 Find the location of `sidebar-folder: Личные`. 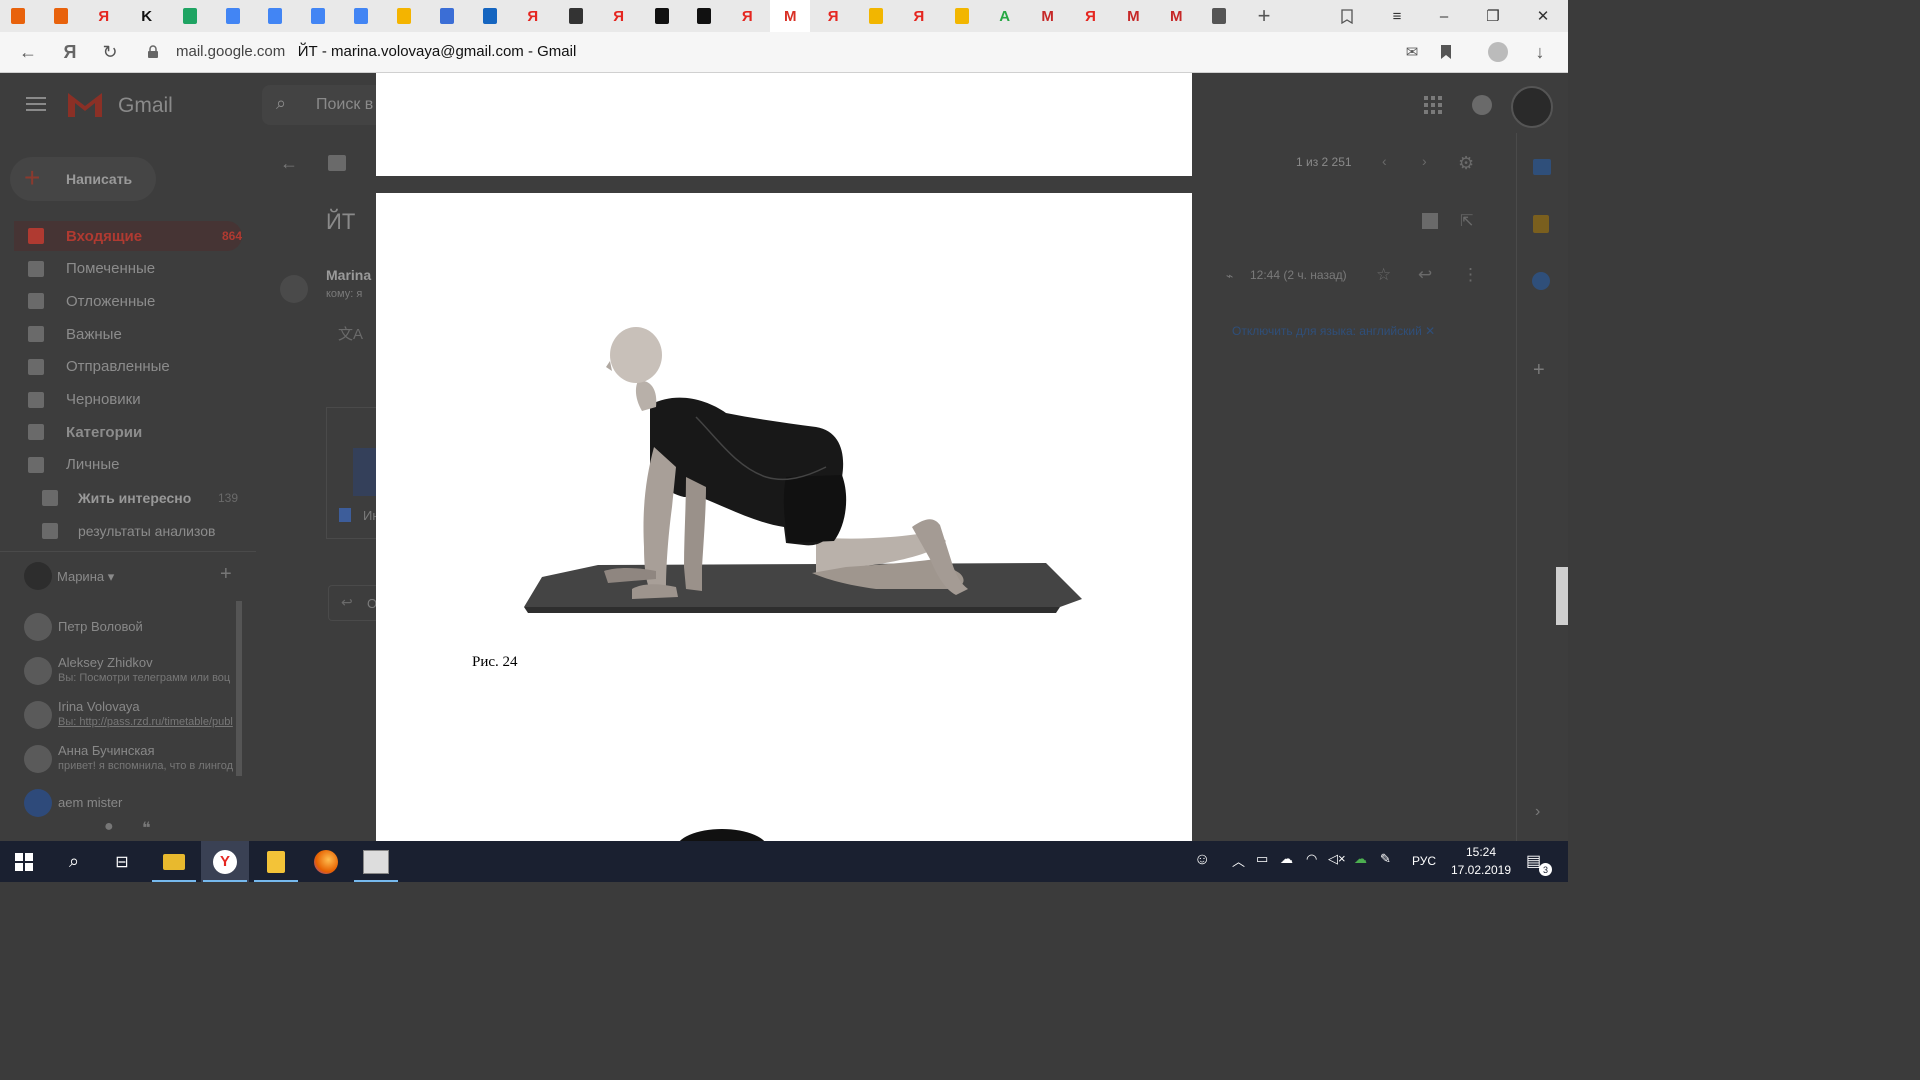

sidebar-folder: Личные is located at coordinates (135, 465).